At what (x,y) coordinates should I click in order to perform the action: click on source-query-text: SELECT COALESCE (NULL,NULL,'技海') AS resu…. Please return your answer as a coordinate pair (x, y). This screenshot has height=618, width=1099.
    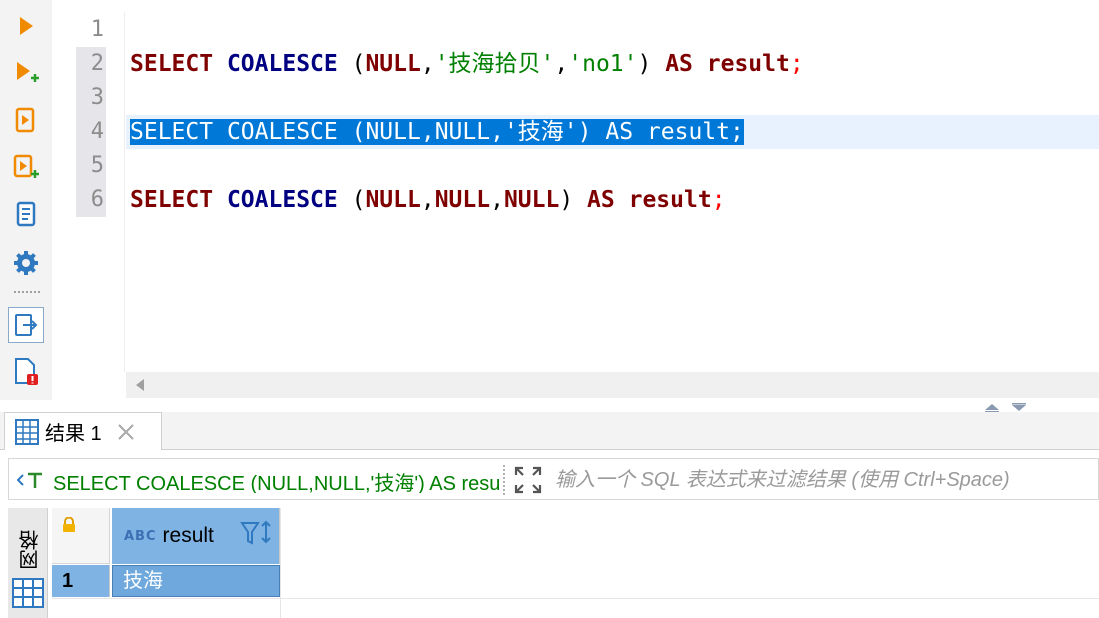
    Looking at the image, I should click on (276, 480).